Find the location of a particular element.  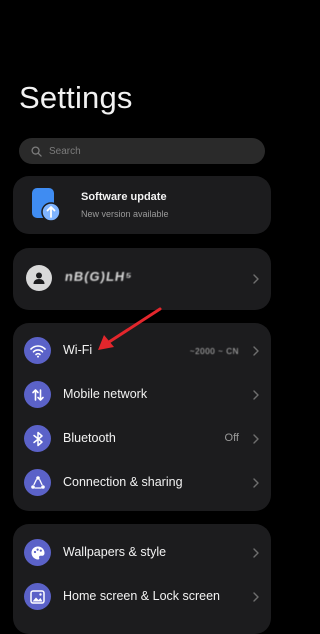

wifi-icon is located at coordinates (37, 350).